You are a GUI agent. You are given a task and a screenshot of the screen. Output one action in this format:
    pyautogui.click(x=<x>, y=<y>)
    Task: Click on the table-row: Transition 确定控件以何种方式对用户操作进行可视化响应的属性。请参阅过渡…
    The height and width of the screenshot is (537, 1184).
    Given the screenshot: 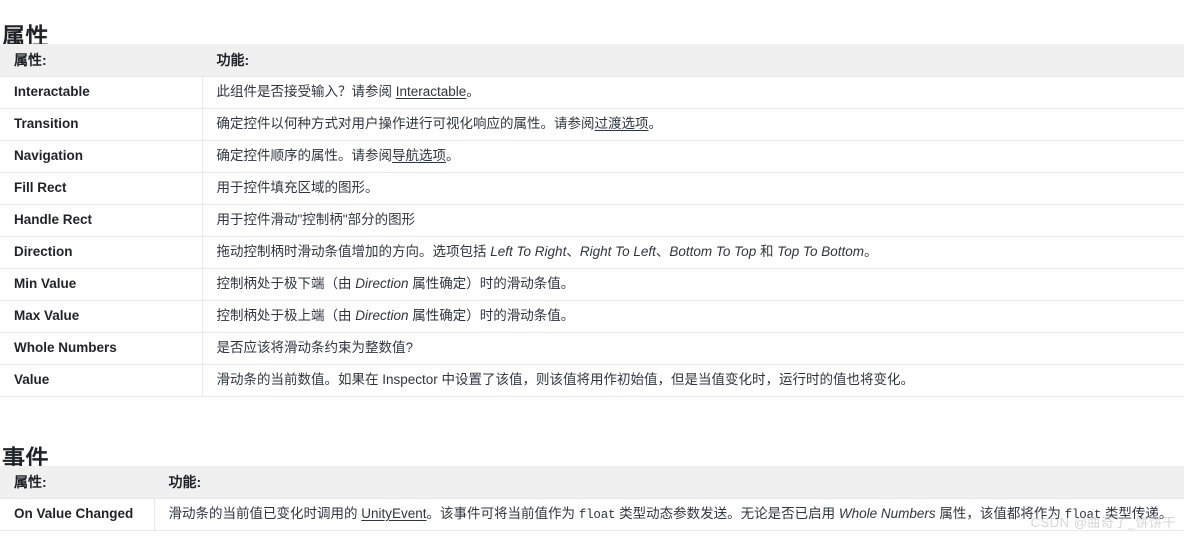 What is the action you would take?
    pyautogui.click(x=592, y=124)
    